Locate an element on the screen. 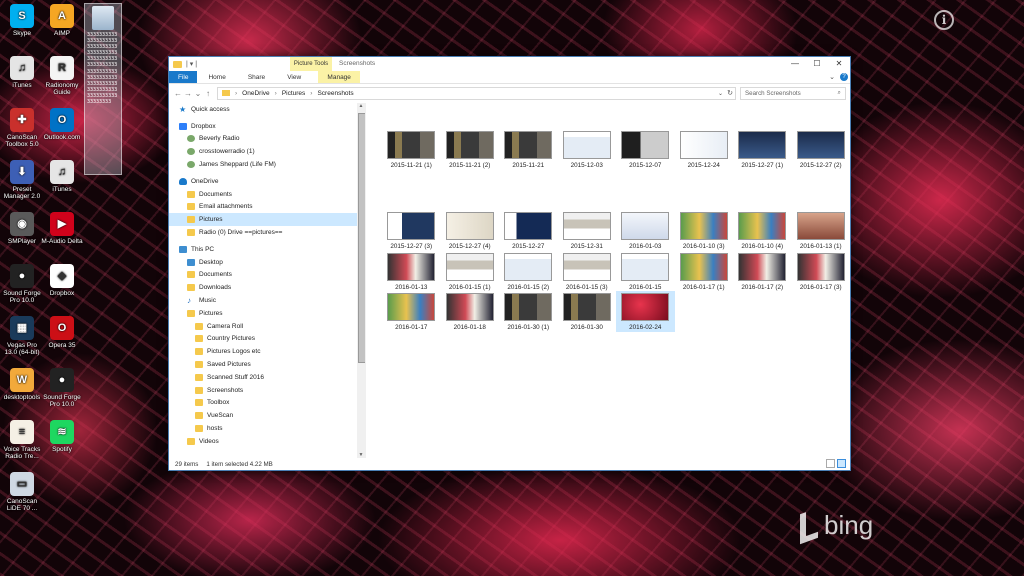 The height and width of the screenshot is (576, 1024). file-item: 2016-01-15 (3) is located at coordinates (587, 271).